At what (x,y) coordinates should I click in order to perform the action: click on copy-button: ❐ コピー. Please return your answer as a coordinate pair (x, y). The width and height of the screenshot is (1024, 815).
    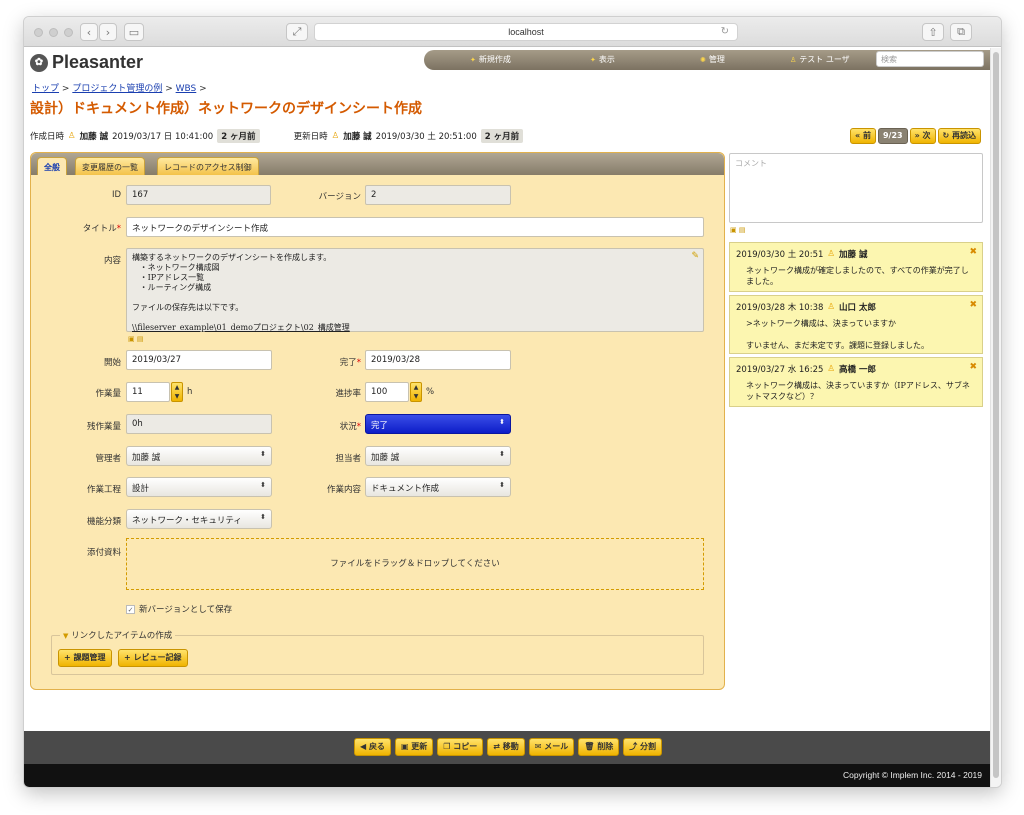
    Looking at the image, I should click on (460, 747).